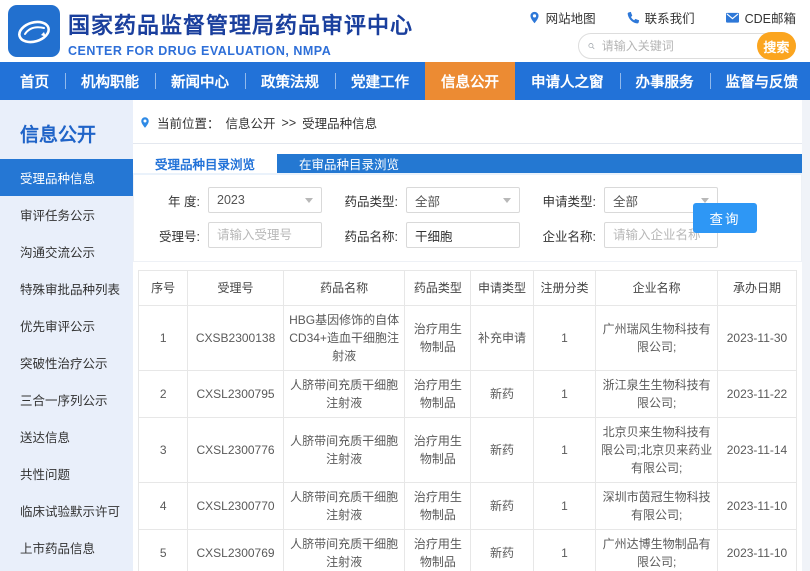  I want to click on table-cell: 2, so click(163, 394).